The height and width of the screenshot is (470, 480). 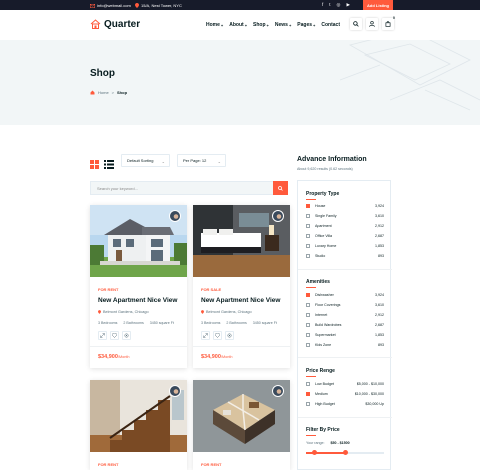 I want to click on account-button, so click(x=372, y=24).